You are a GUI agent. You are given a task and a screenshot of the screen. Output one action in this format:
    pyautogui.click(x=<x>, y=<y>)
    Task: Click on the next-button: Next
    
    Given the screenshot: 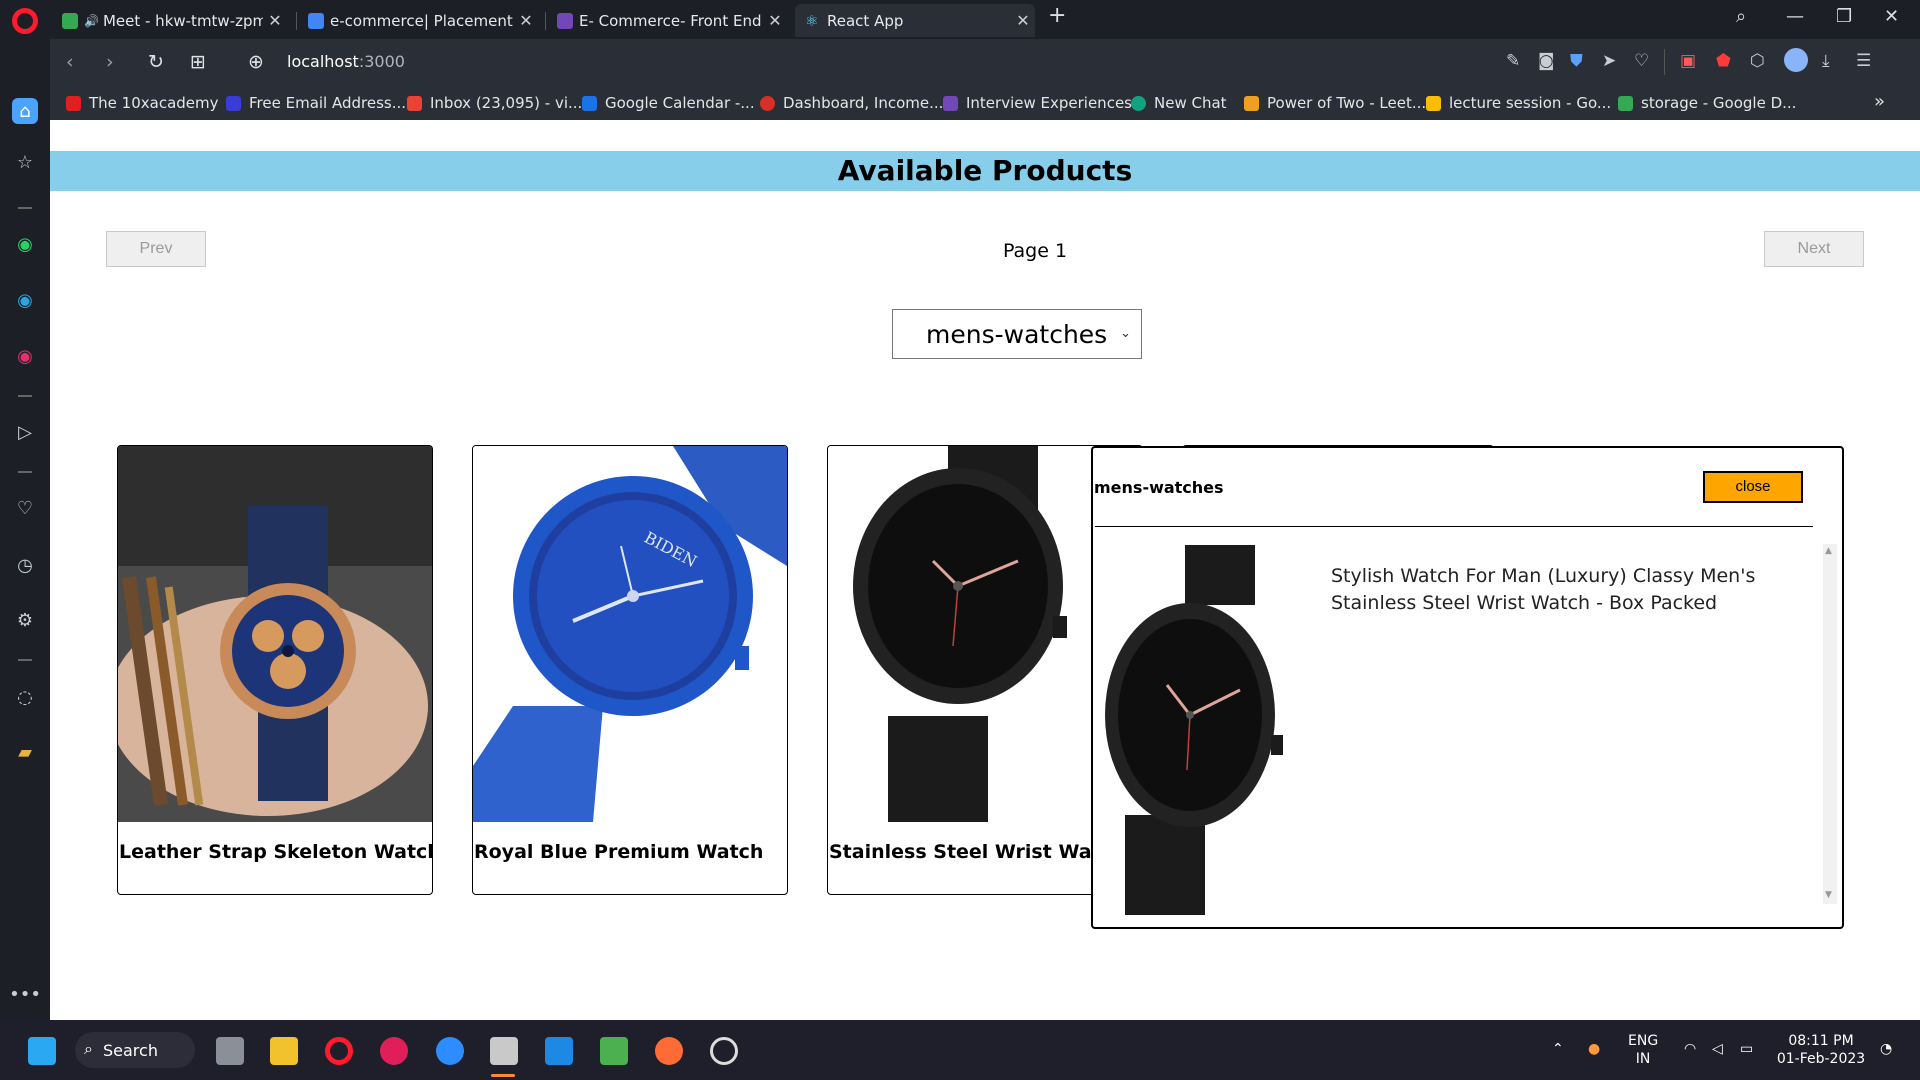 What is the action you would take?
    pyautogui.click(x=1814, y=249)
    